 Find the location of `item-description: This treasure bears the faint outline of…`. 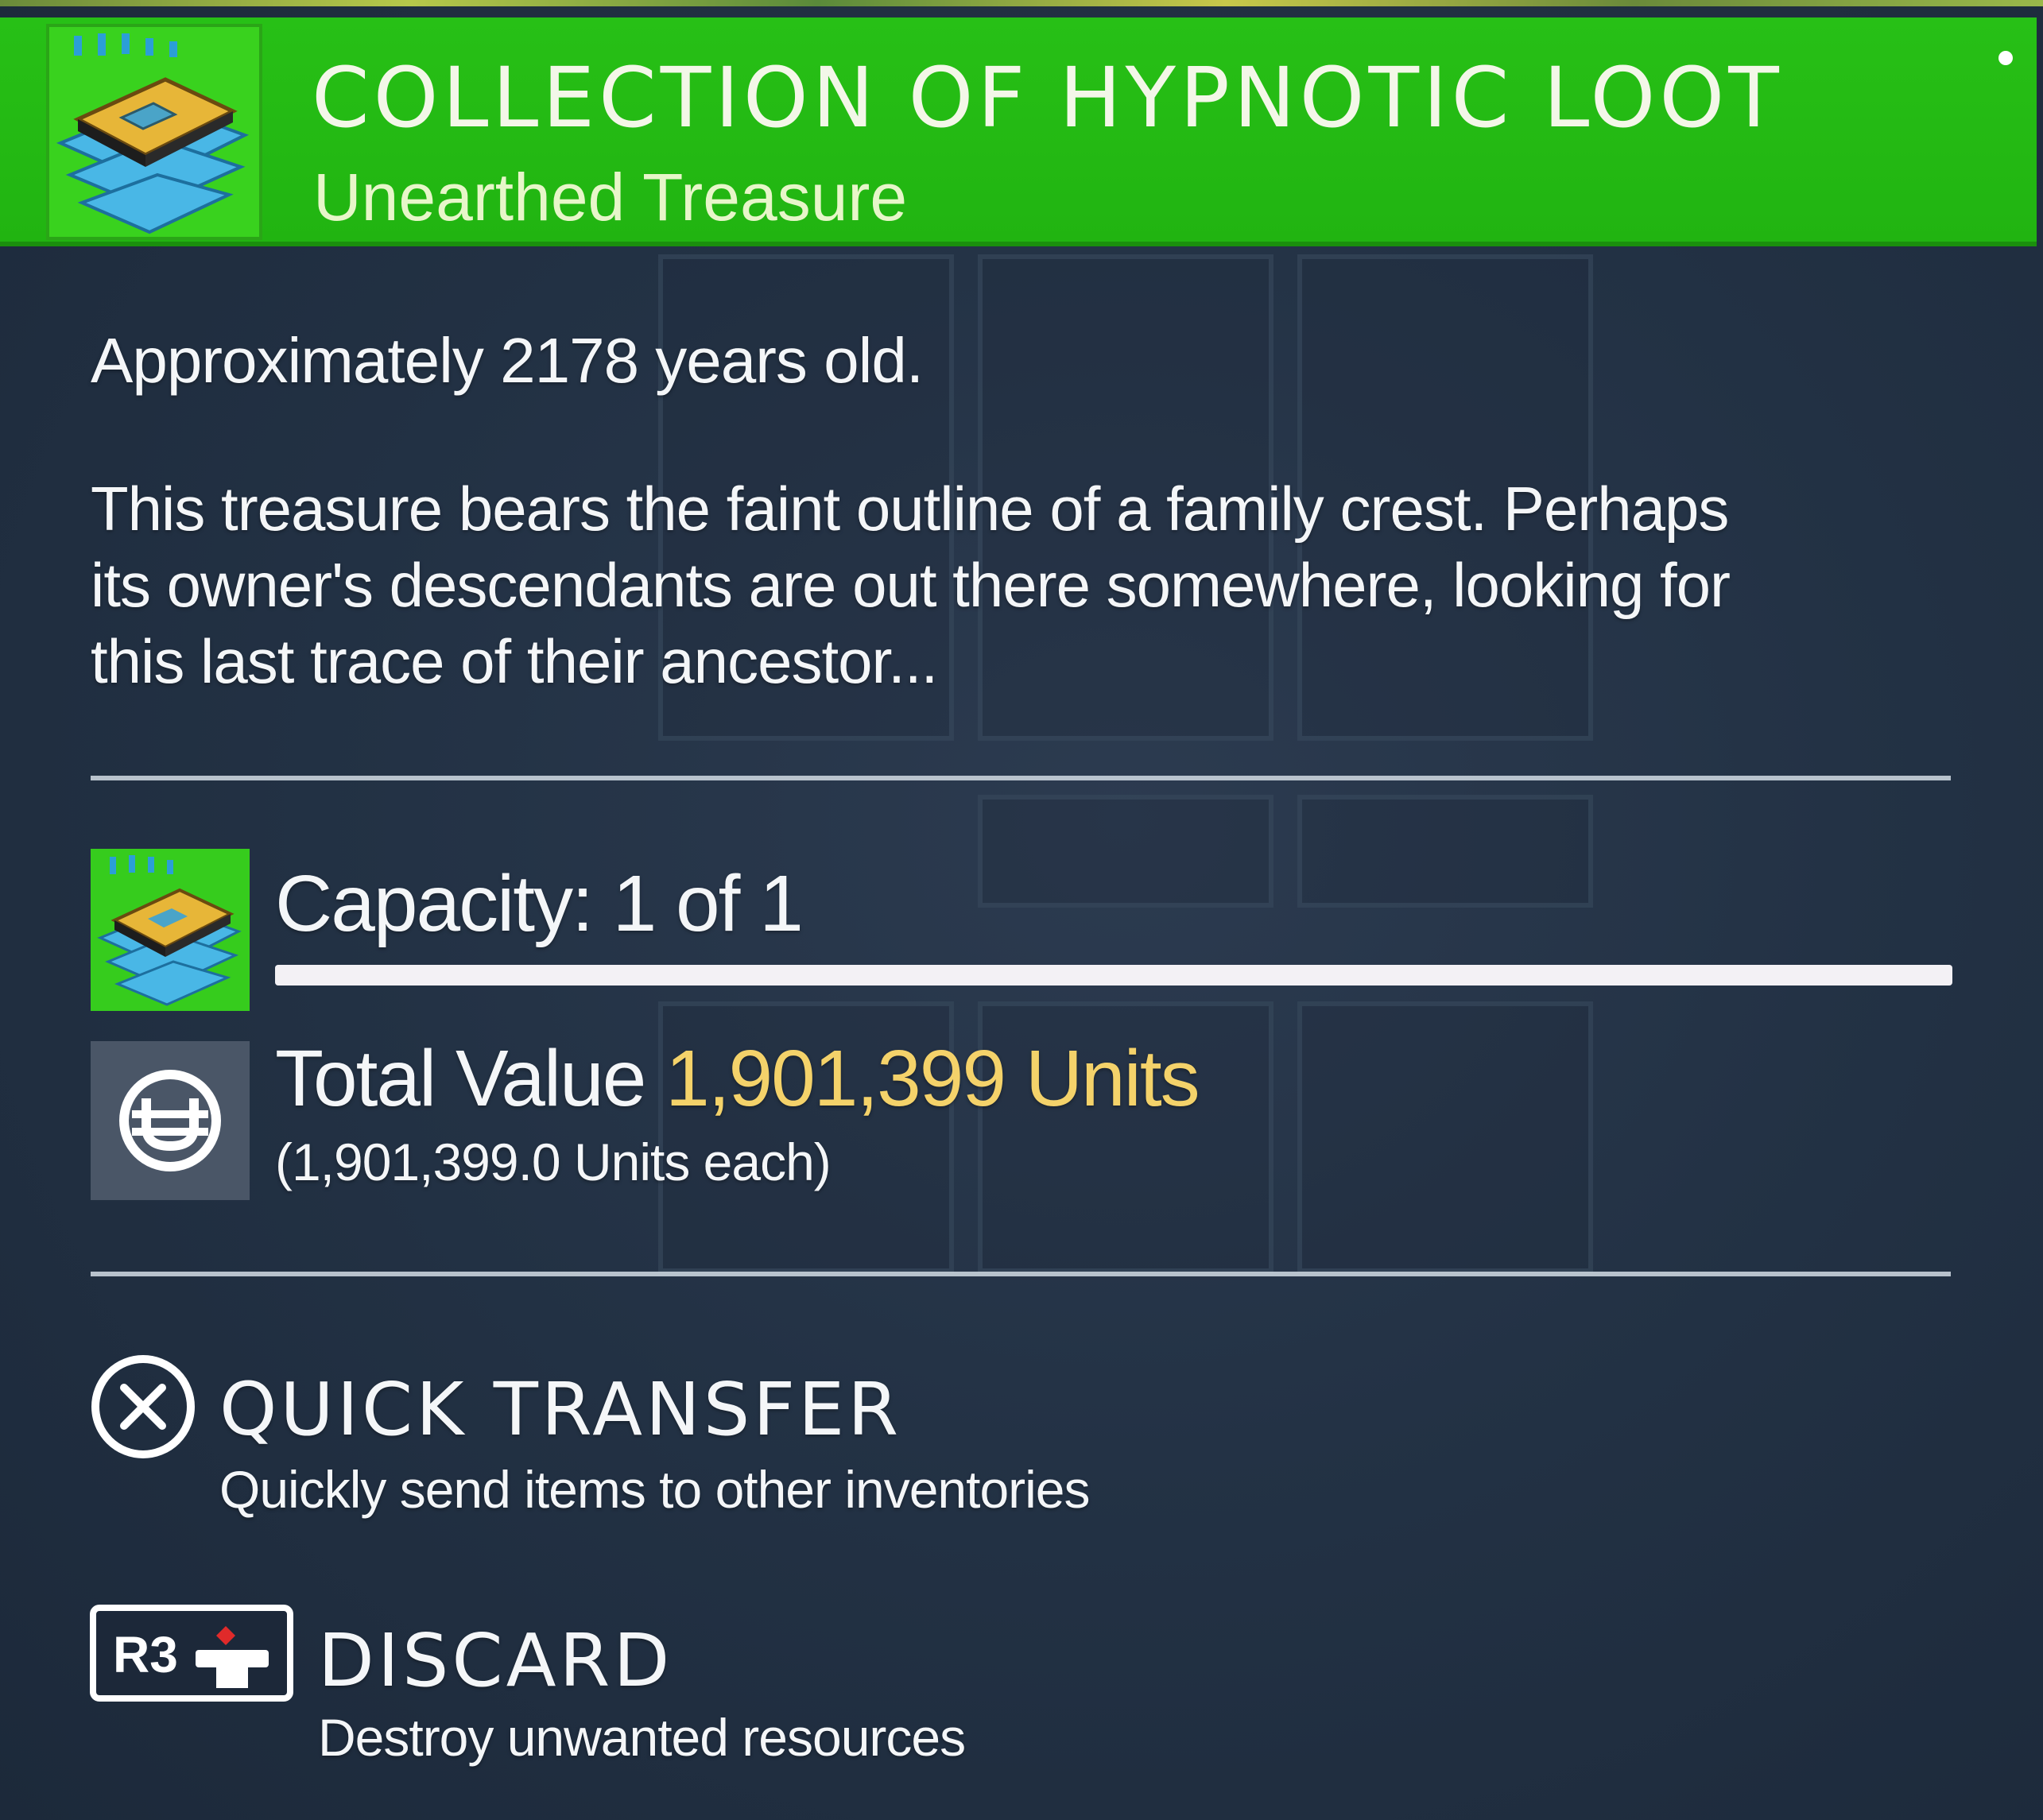

item-description: This treasure bears the faint outline of… is located at coordinates (1005, 584).